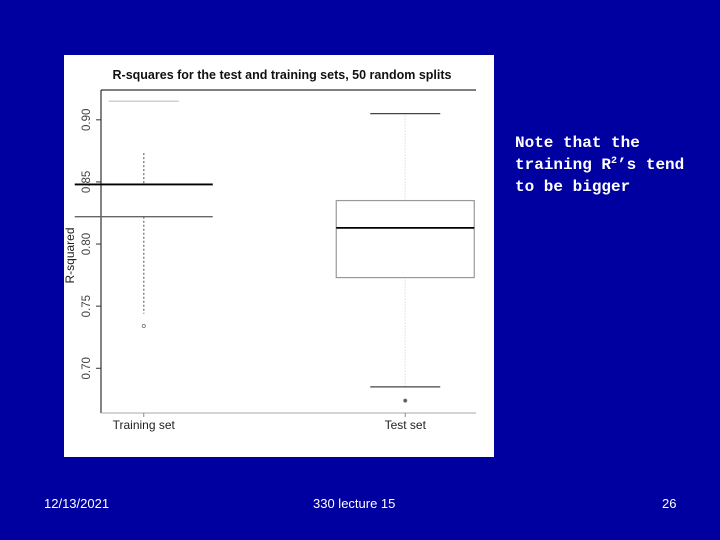  I want to click on note-line-3: to be bigger, so click(573, 187).